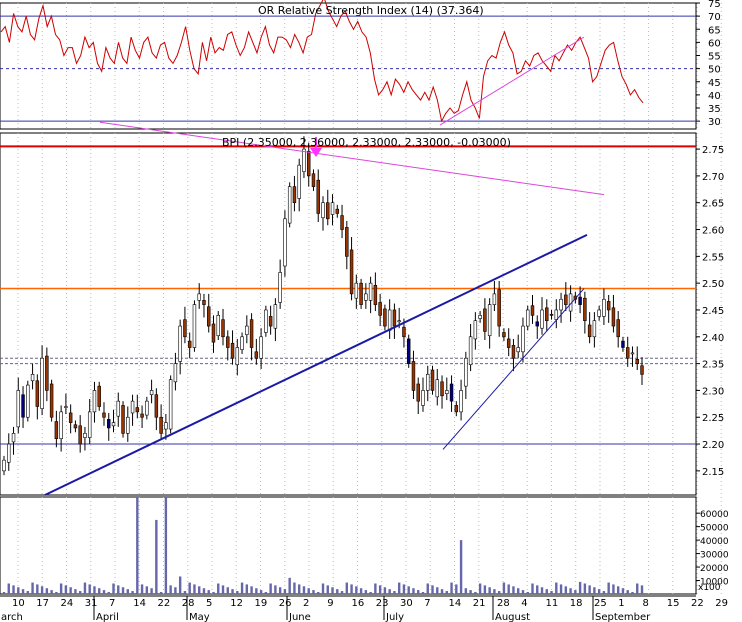  Describe the element at coordinates (455, 603) in the screenshot. I see `x-day-label: 14` at that location.